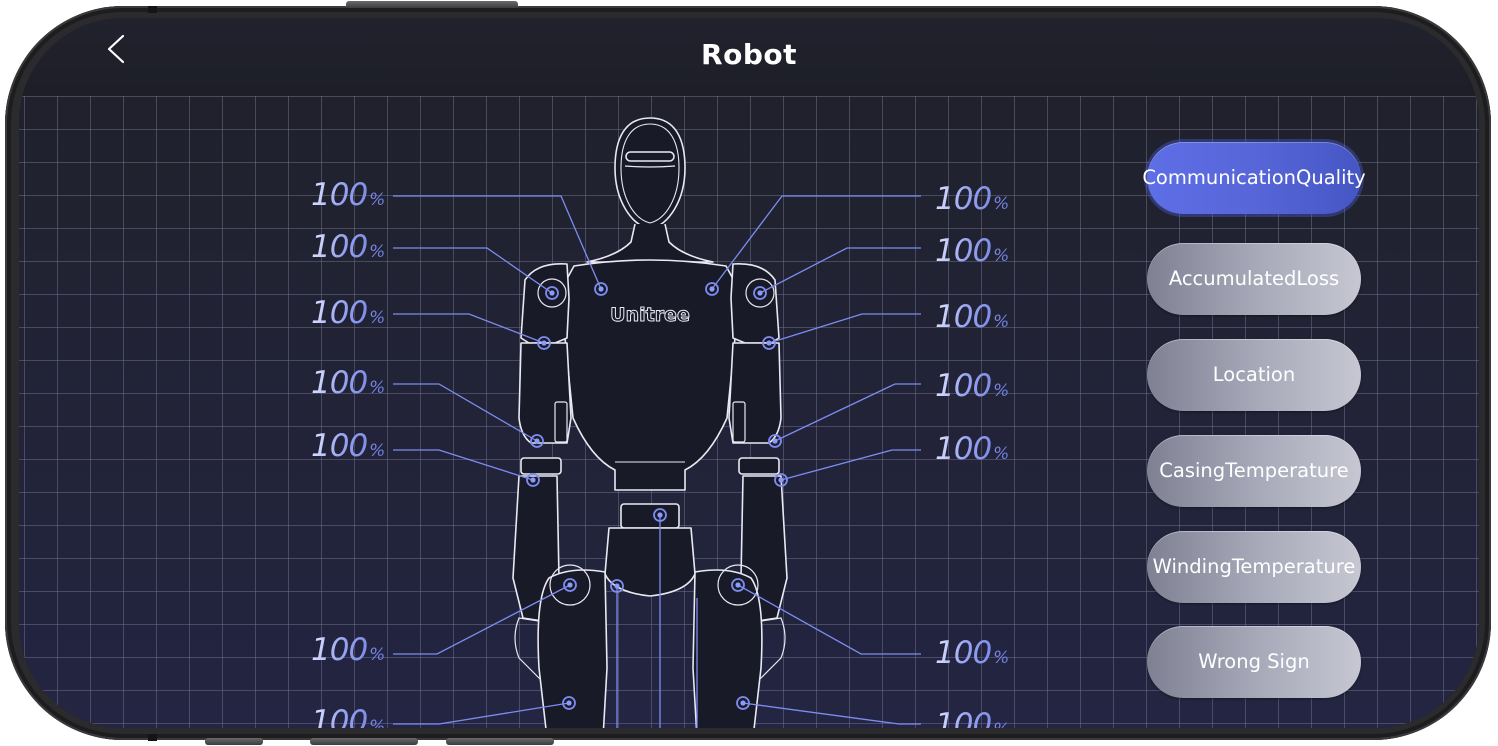  I want to click on robot-brand-label: Unitree, so click(650, 315).